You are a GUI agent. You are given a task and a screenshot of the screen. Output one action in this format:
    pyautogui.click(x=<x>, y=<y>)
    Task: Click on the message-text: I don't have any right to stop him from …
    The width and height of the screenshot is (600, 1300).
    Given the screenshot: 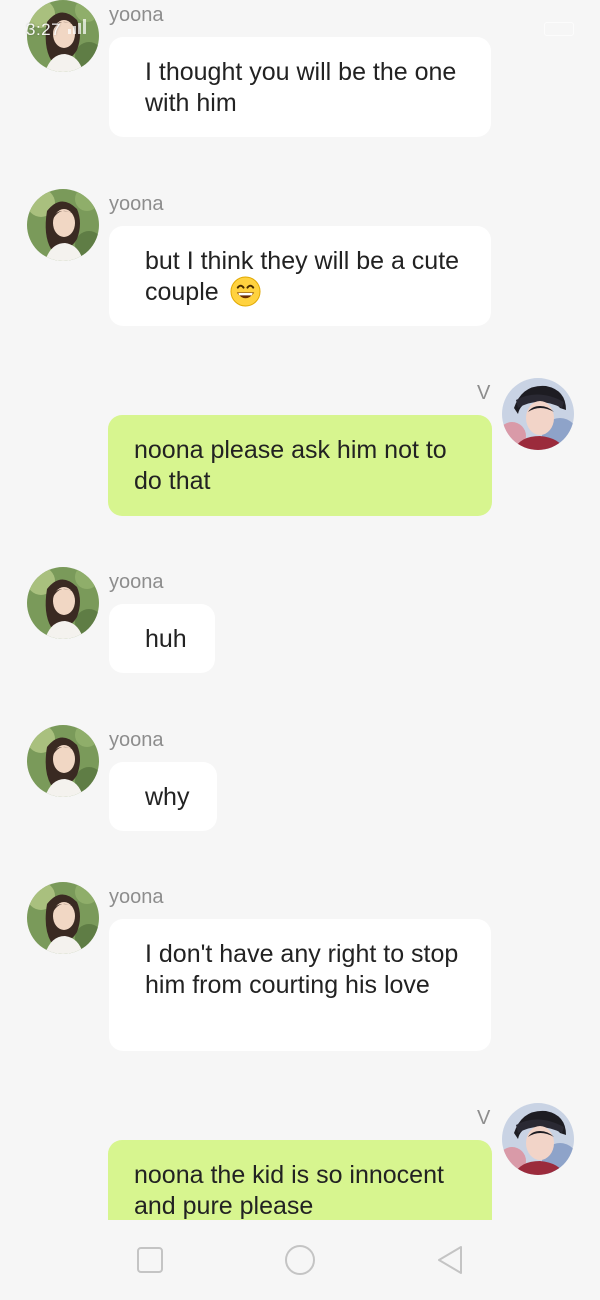 What is the action you would take?
    pyautogui.click(x=302, y=969)
    